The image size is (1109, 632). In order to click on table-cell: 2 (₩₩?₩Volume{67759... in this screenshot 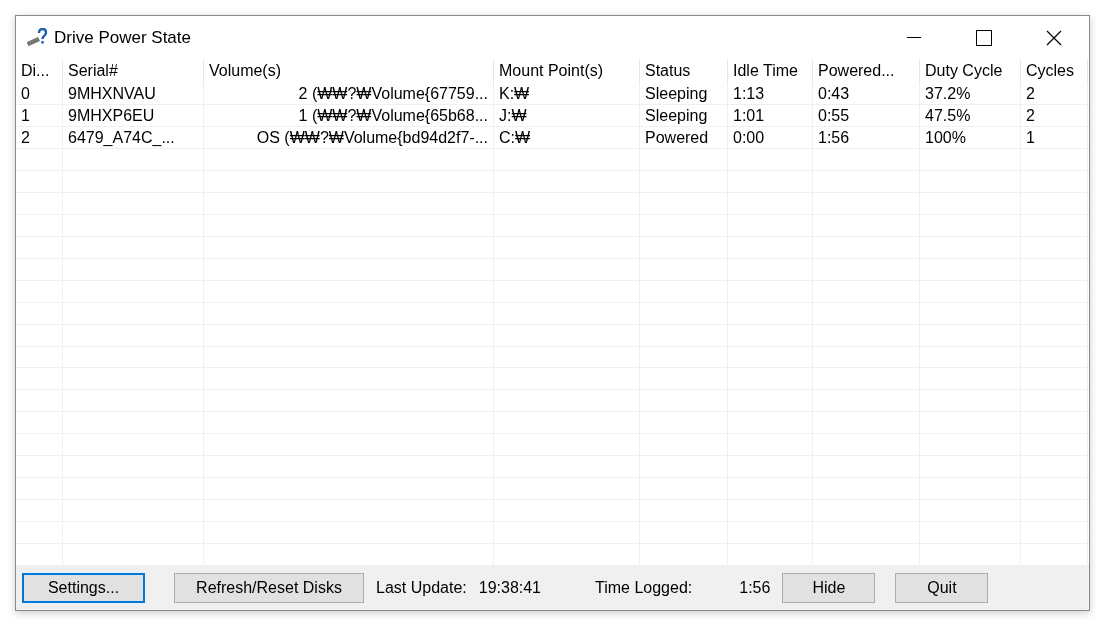, I will do `click(349, 93)`.